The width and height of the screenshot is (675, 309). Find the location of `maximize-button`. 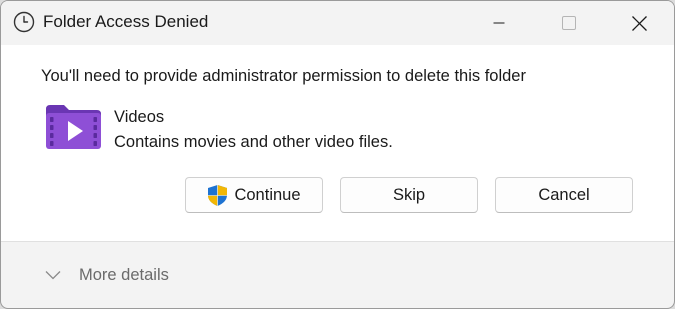

maximize-button is located at coordinates (569, 23).